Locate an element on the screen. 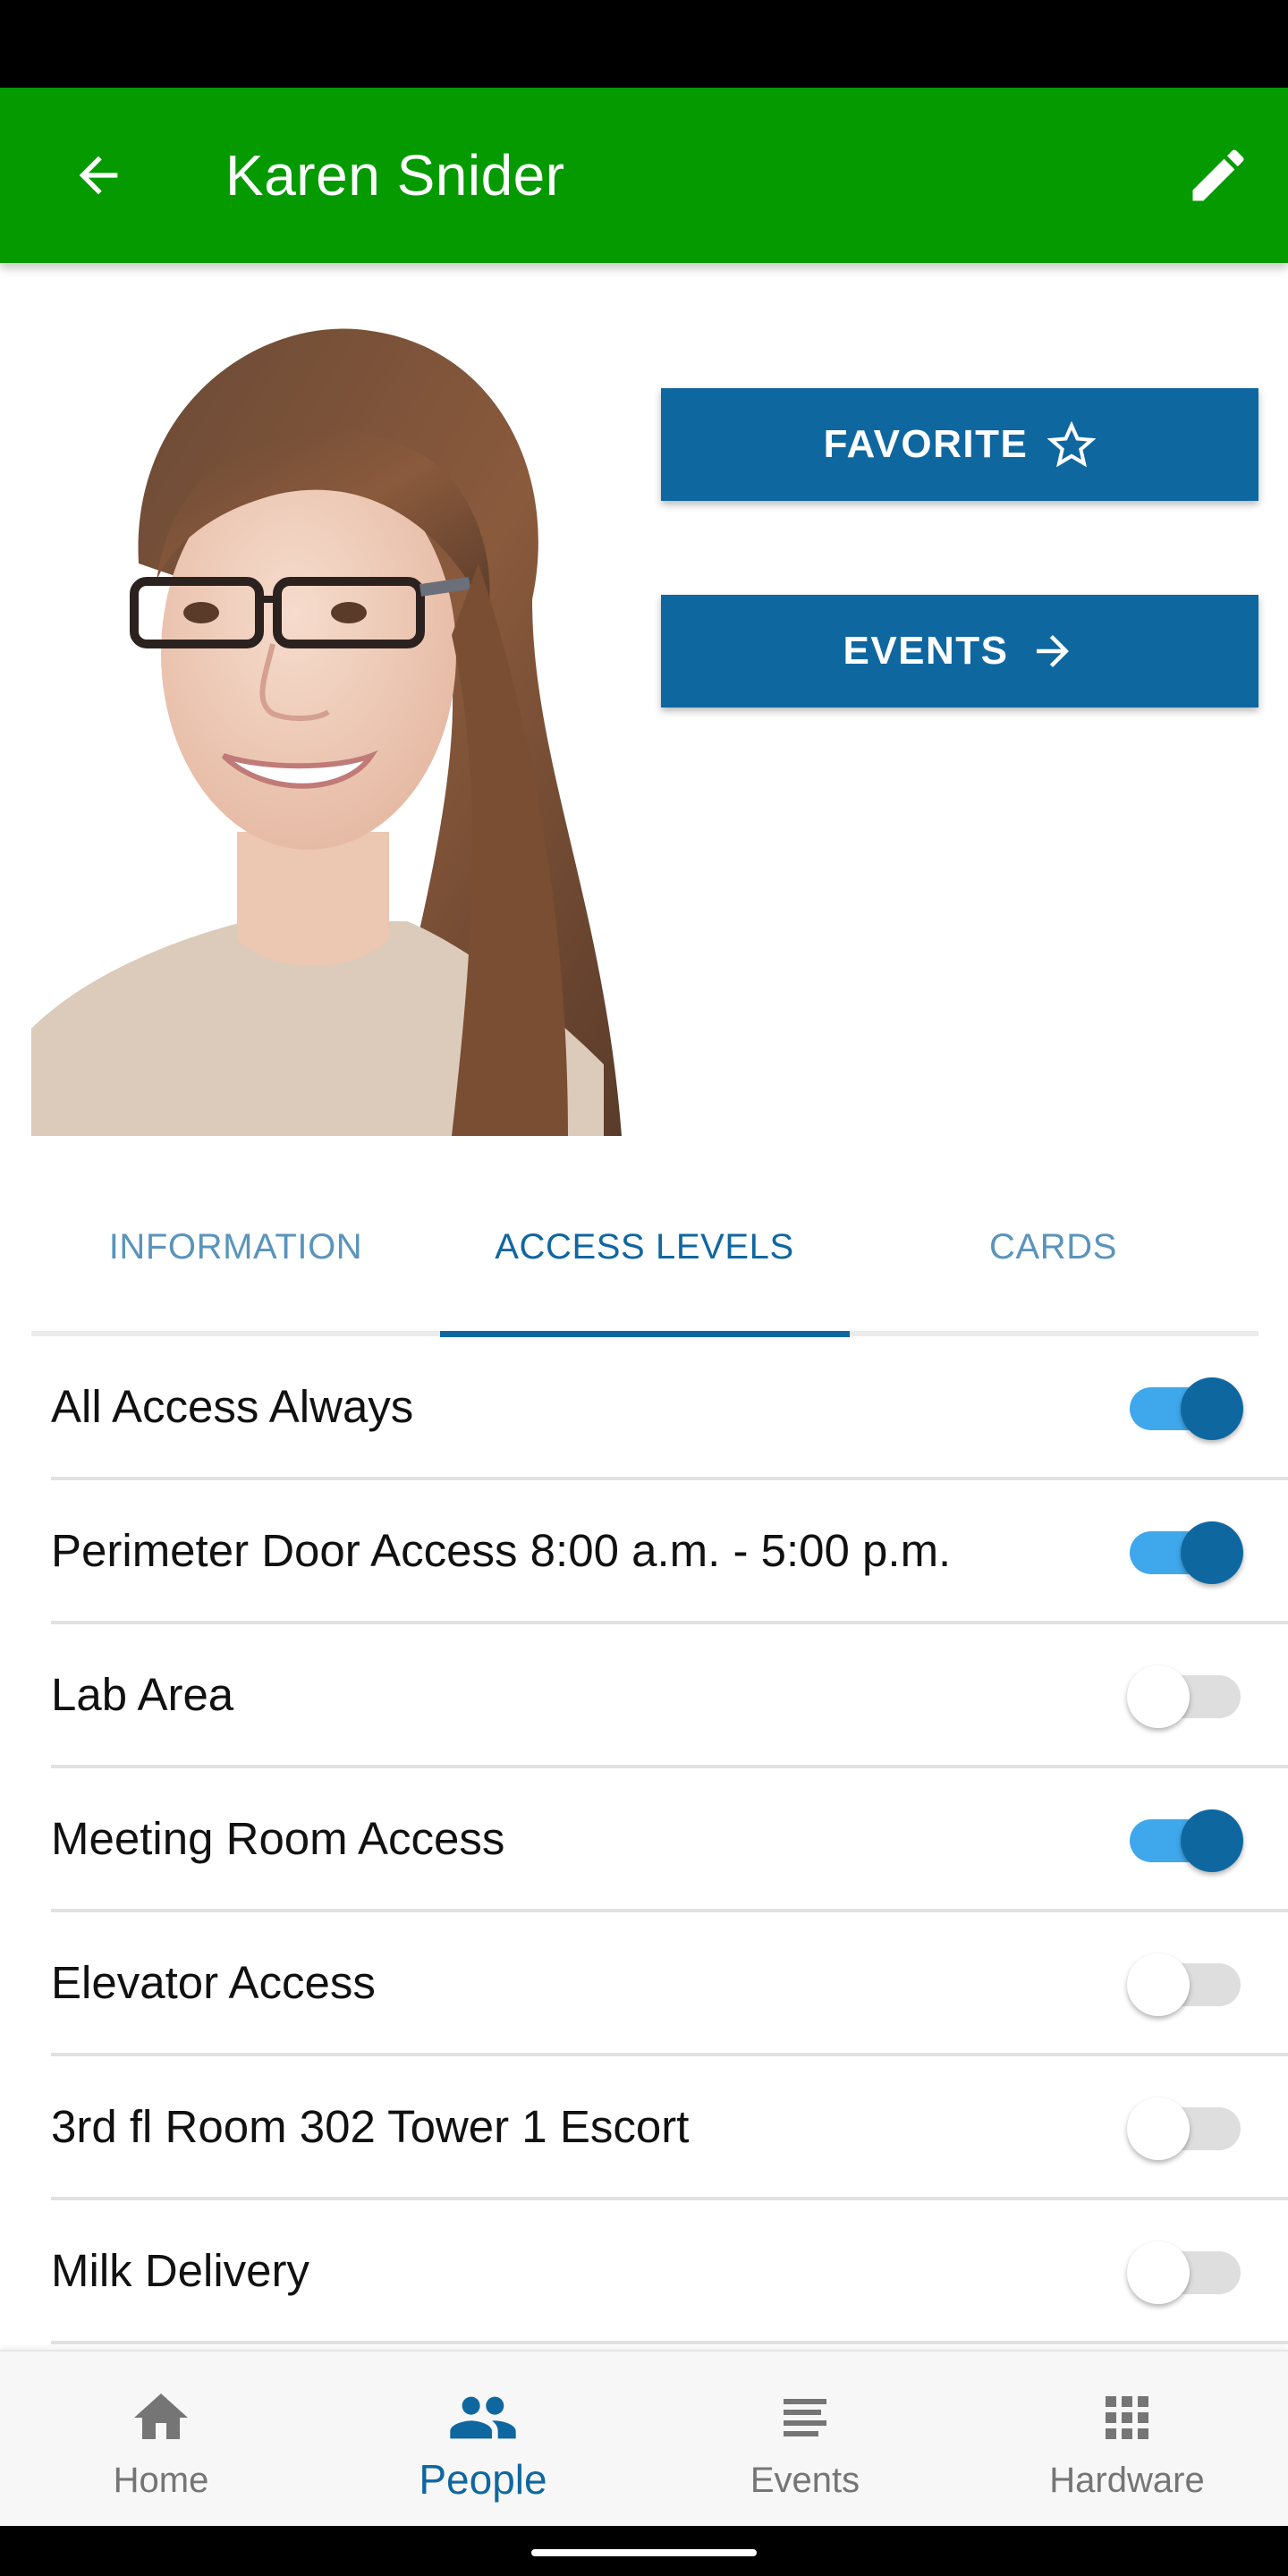  access-level-label: Meeting Room Access is located at coordinates (278, 1838).